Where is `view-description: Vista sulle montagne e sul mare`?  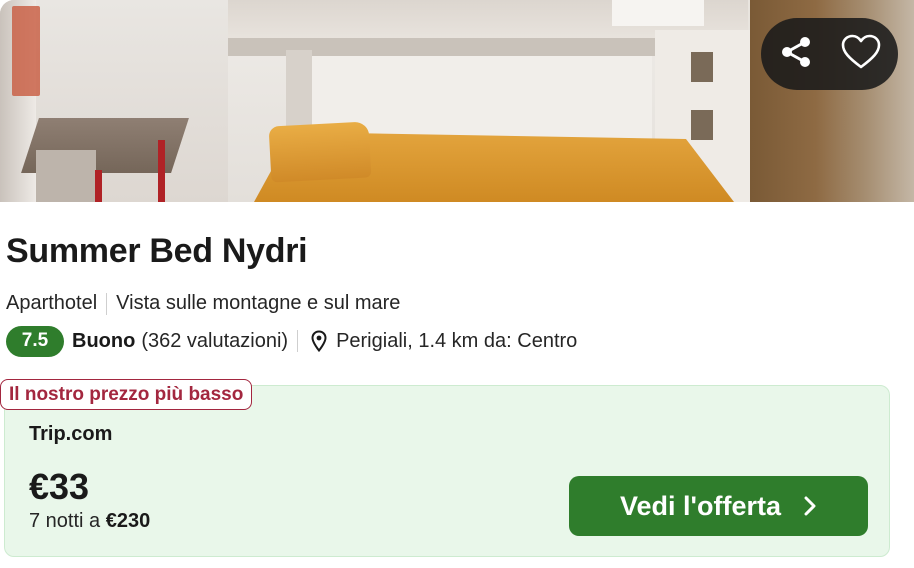
view-description: Vista sulle montagne e sul mare is located at coordinates (258, 303).